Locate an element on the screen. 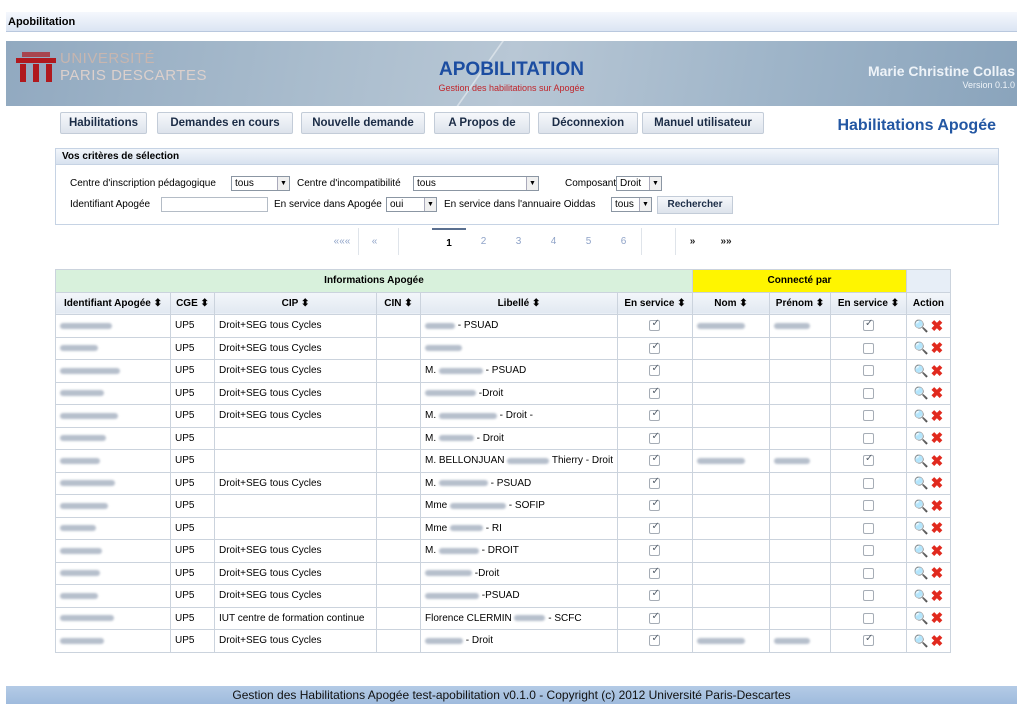 This screenshot has height=724, width=1017. cell-action: 🔍 ✖ is located at coordinates (928, 438).